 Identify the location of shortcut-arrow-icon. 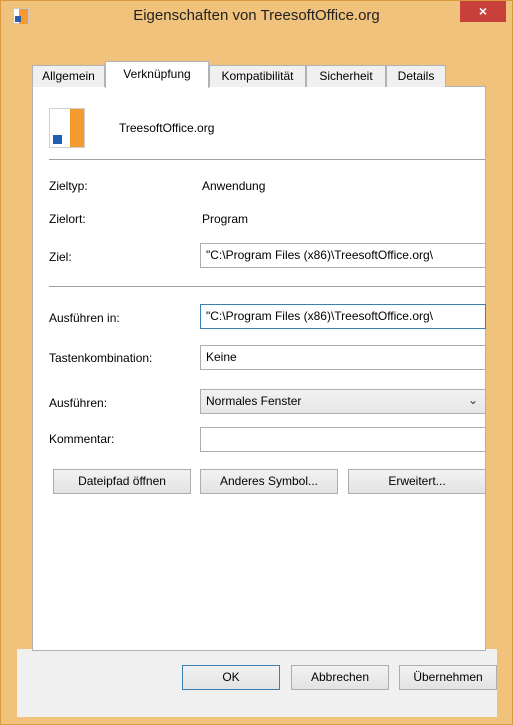
(57, 139).